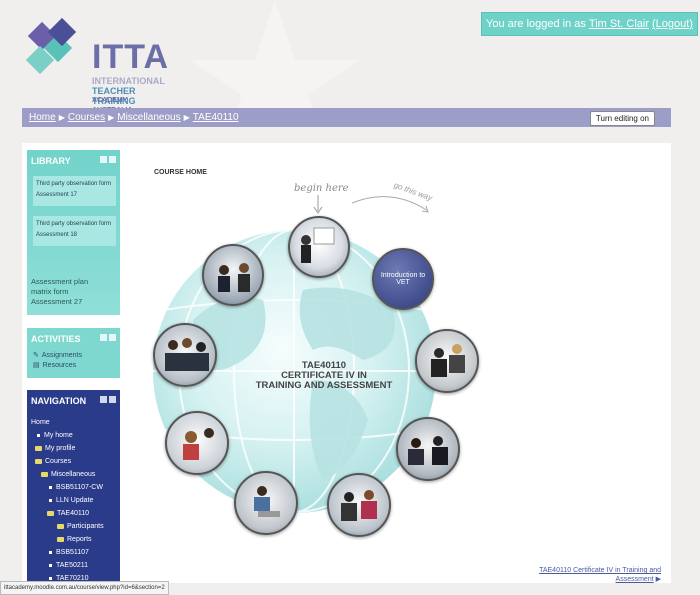 This screenshot has height=595, width=700. I want to click on library-footer-line: matrix form, so click(50, 291).